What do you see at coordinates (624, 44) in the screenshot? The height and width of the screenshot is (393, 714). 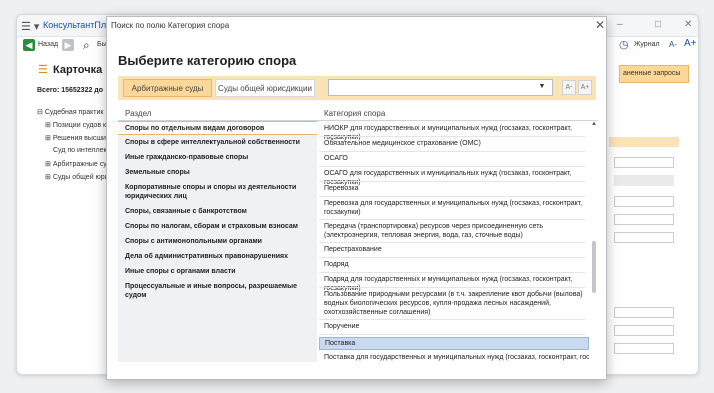 I see `history-icon: ◷` at bounding box center [624, 44].